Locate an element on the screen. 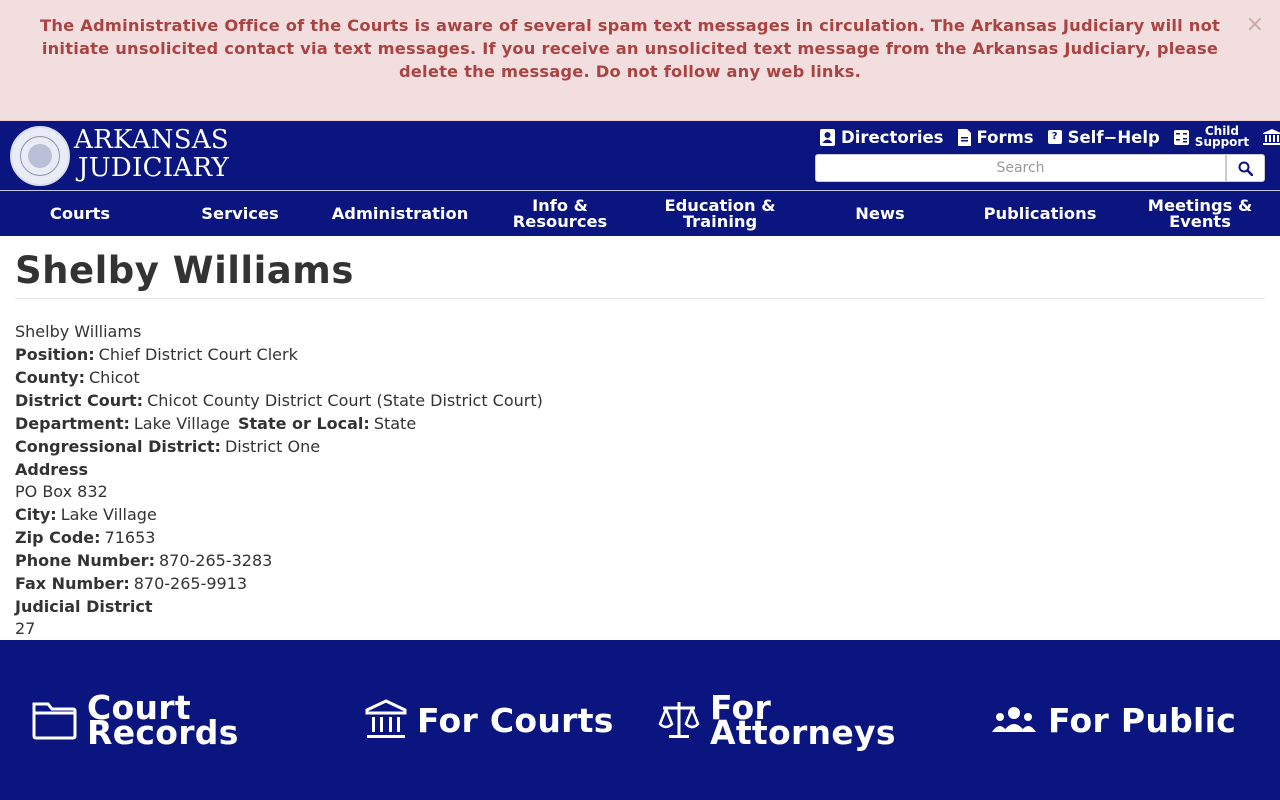 This screenshot has width=1280, height=800. search-icon is located at coordinates (1245, 168).